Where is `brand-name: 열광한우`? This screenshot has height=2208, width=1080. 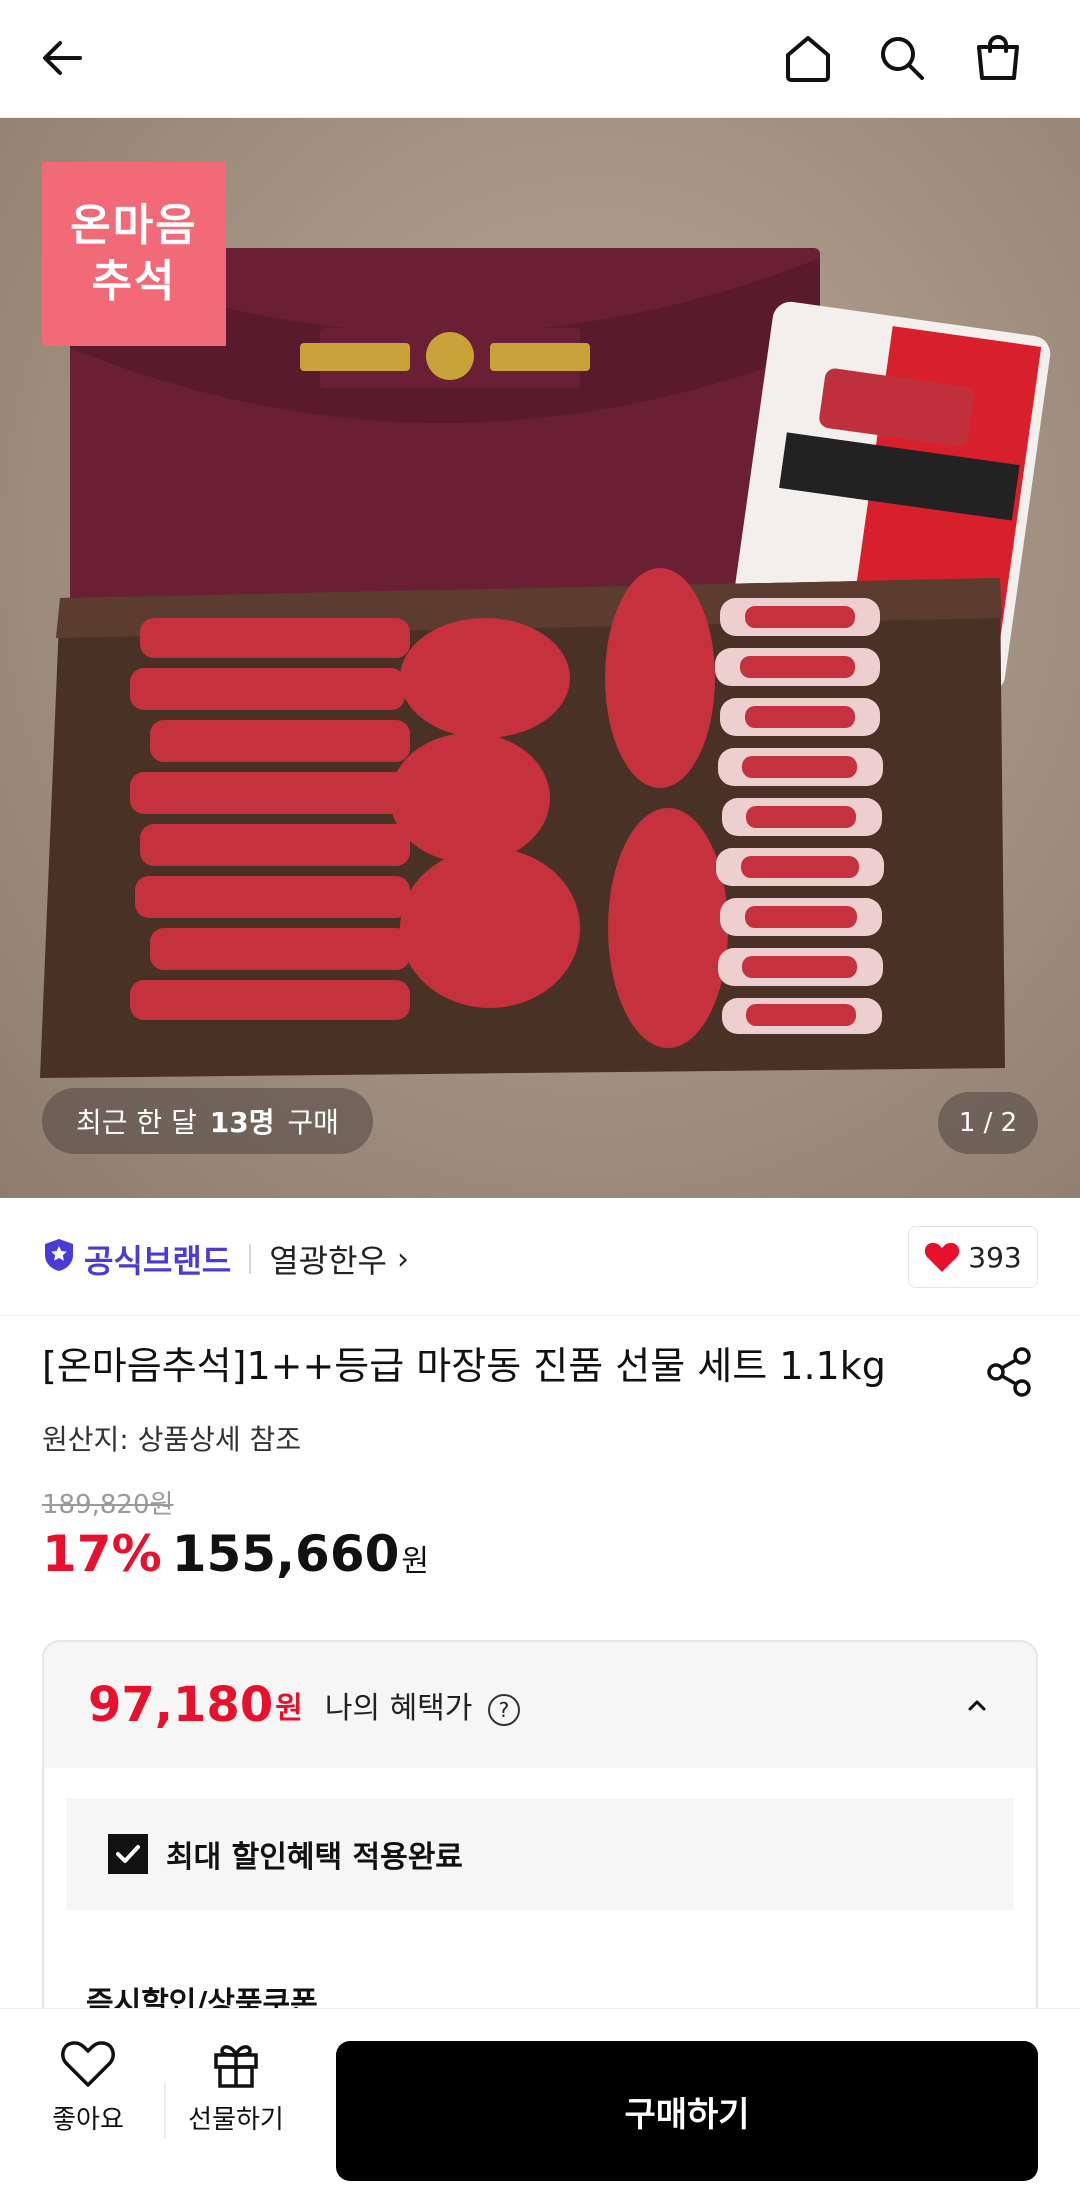
brand-name: 열광한우 is located at coordinates (328, 1261).